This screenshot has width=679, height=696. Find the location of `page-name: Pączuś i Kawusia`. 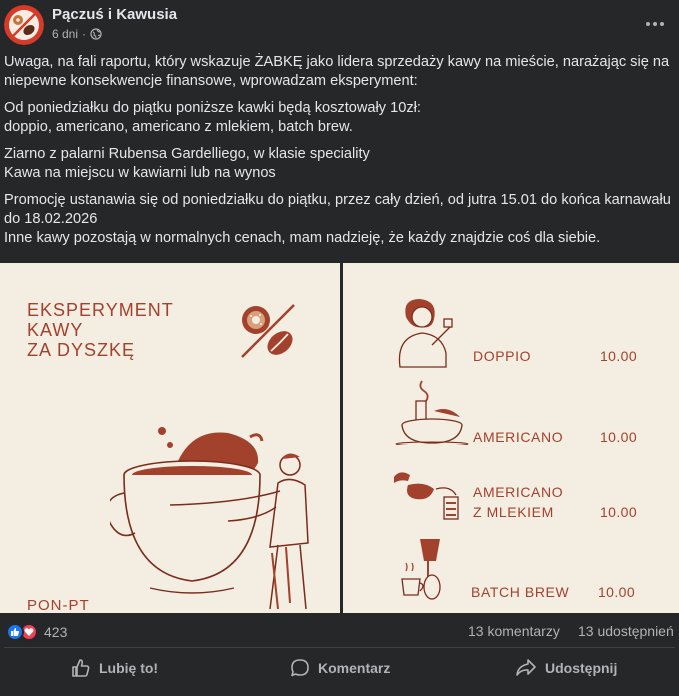

page-name: Pączuś i Kawusia is located at coordinates (114, 14).